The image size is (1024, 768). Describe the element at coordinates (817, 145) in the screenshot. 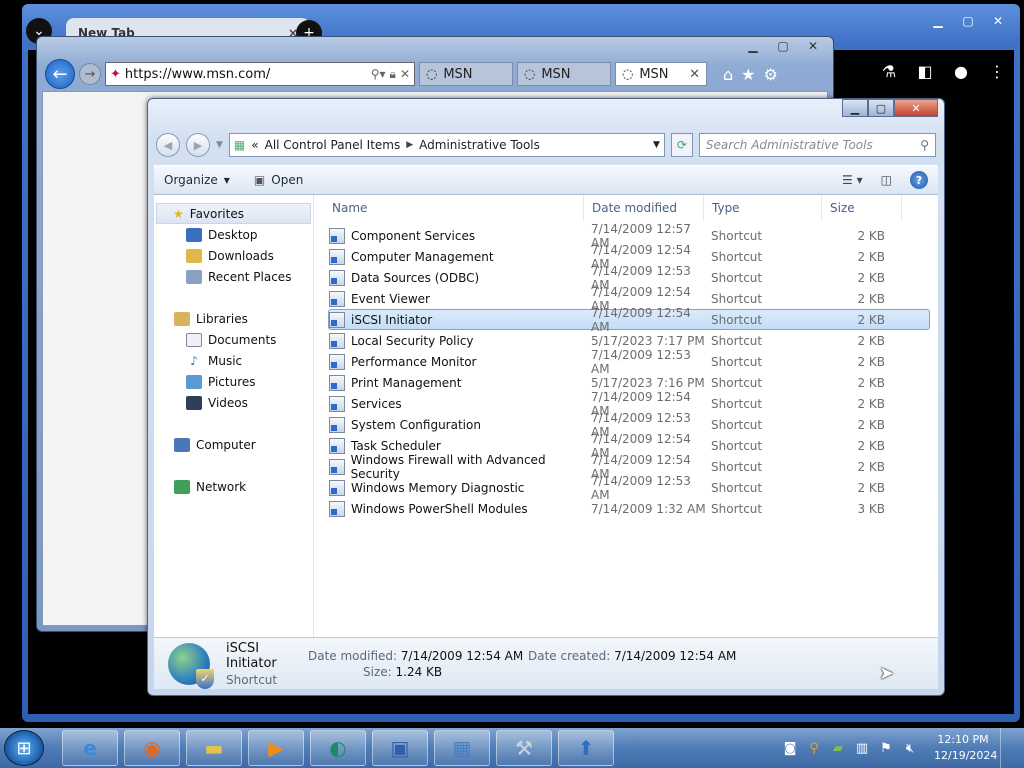

I see `search-input: Search Administrative Tools ⚲` at that location.